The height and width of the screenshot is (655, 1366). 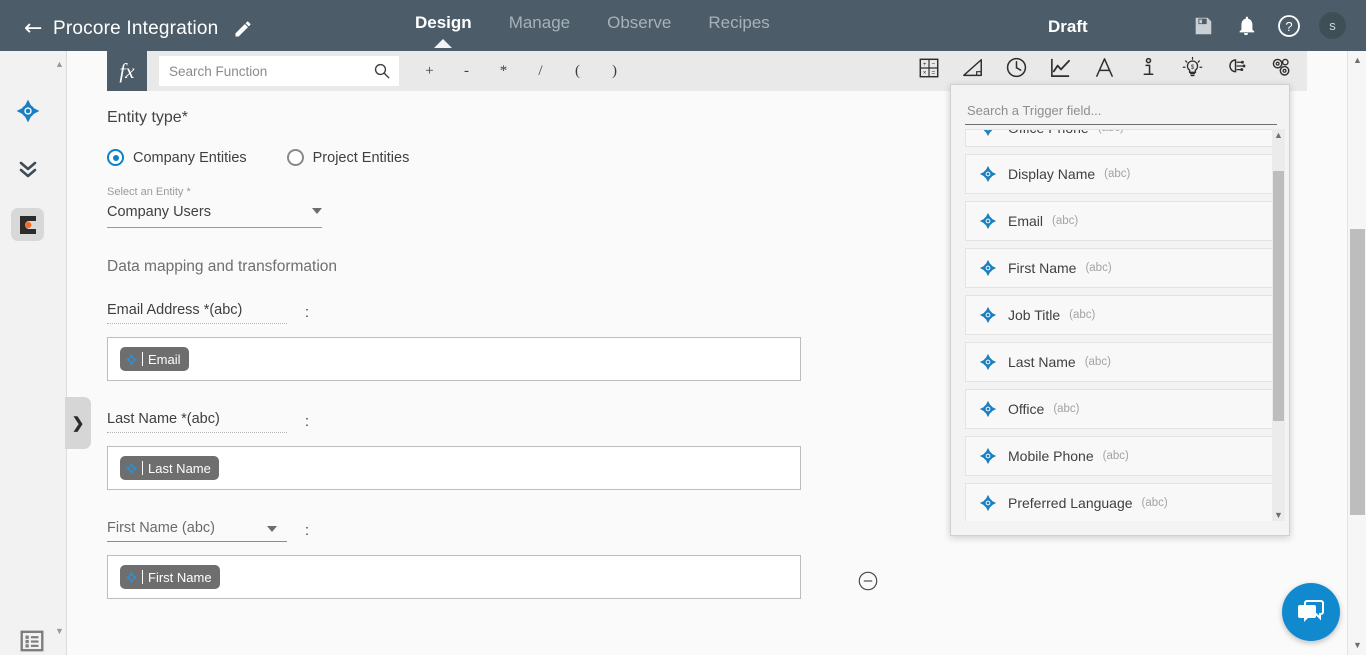 What do you see at coordinates (1121, 268) in the screenshot?
I see `list-item: First Name (abc)` at bounding box center [1121, 268].